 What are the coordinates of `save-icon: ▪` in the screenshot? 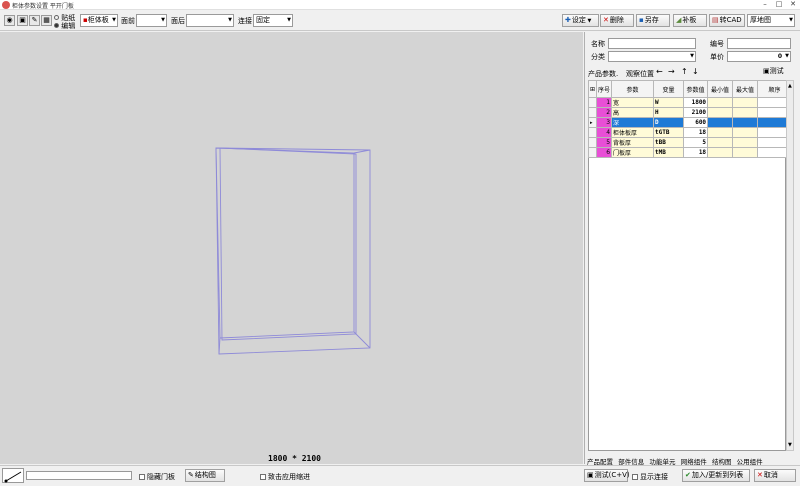 It's located at (641, 20).